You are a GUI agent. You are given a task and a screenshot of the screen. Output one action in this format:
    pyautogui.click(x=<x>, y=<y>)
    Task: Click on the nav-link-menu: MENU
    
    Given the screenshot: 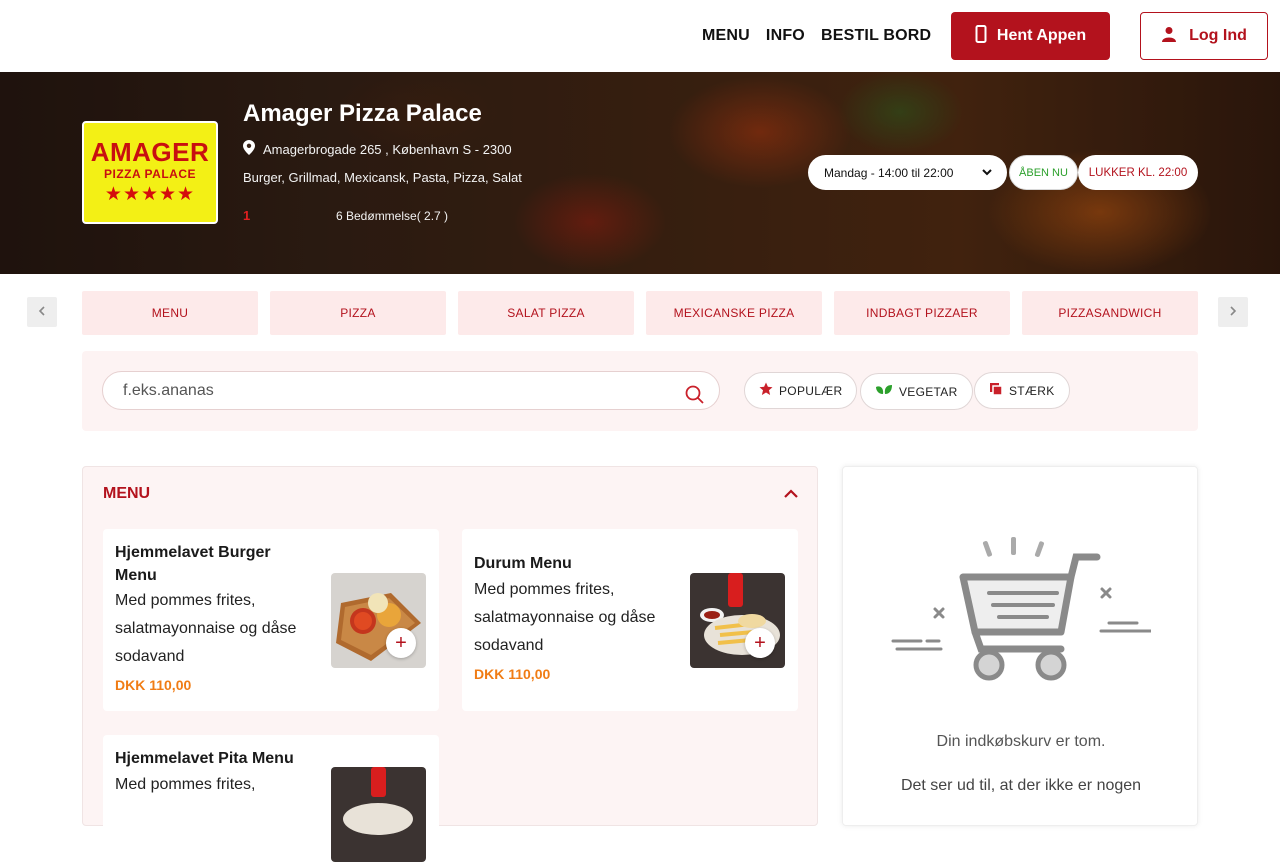 What is the action you would take?
    pyautogui.click(x=726, y=36)
    